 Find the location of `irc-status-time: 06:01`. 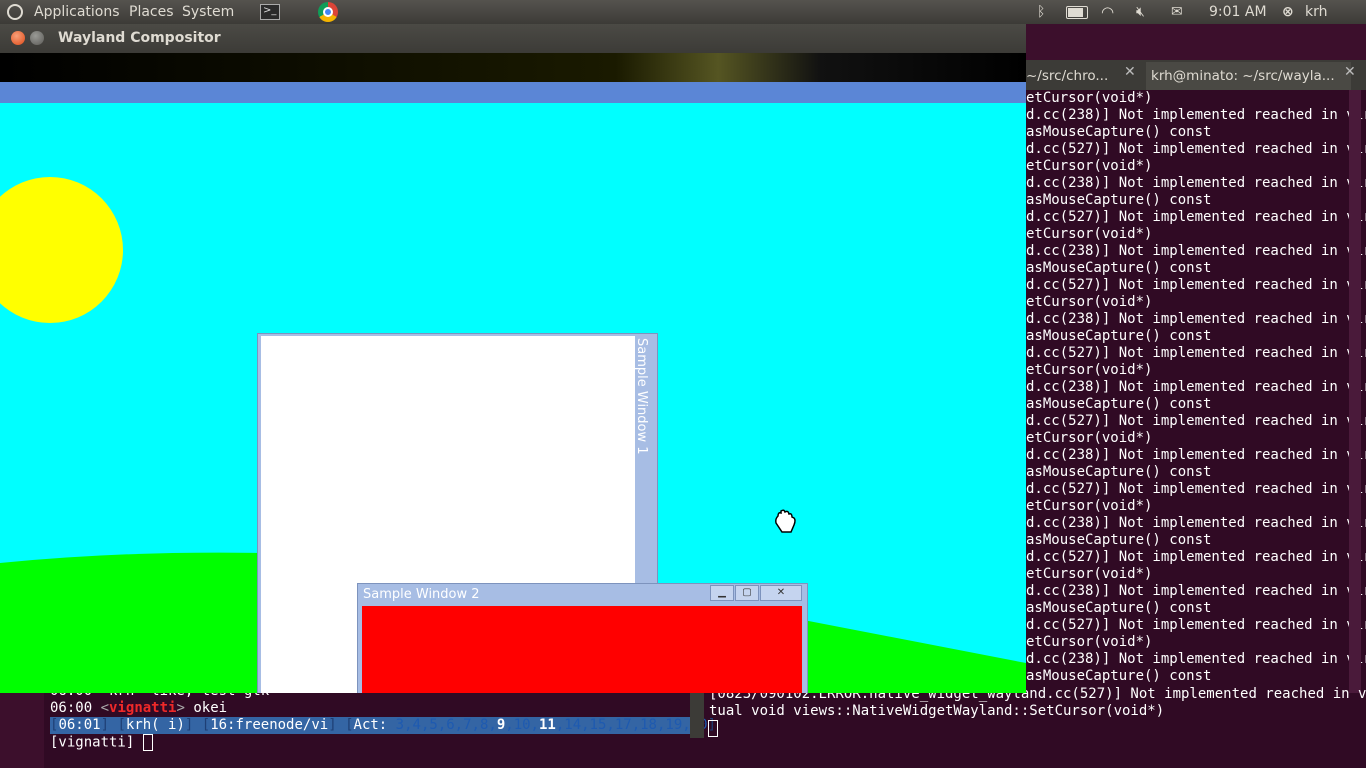

irc-status-time: 06:01 is located at coordinates (79, 725).